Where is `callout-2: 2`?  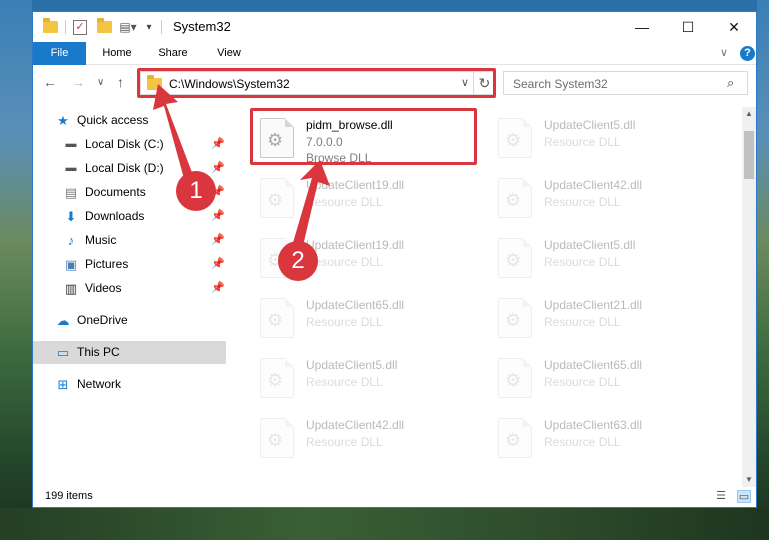
callout-2: 2 is located at coordinates (298, 261).